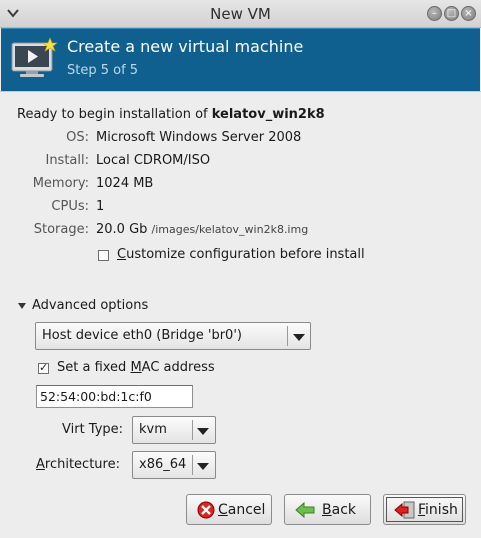 The image size is (481, 538). Describe the element at coordinates (438, 510) in the screenshot. I see `finish-label: Finish` at that location.